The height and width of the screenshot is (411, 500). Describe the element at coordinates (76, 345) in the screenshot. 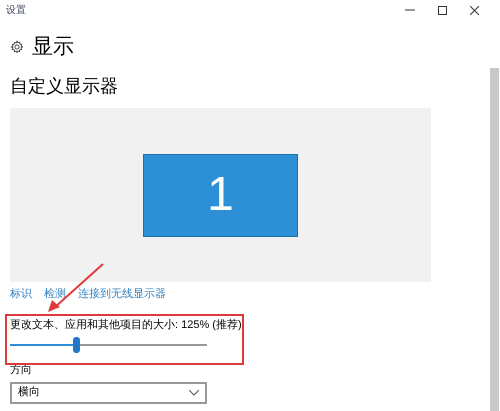

I see `slider-thumb` at that location.